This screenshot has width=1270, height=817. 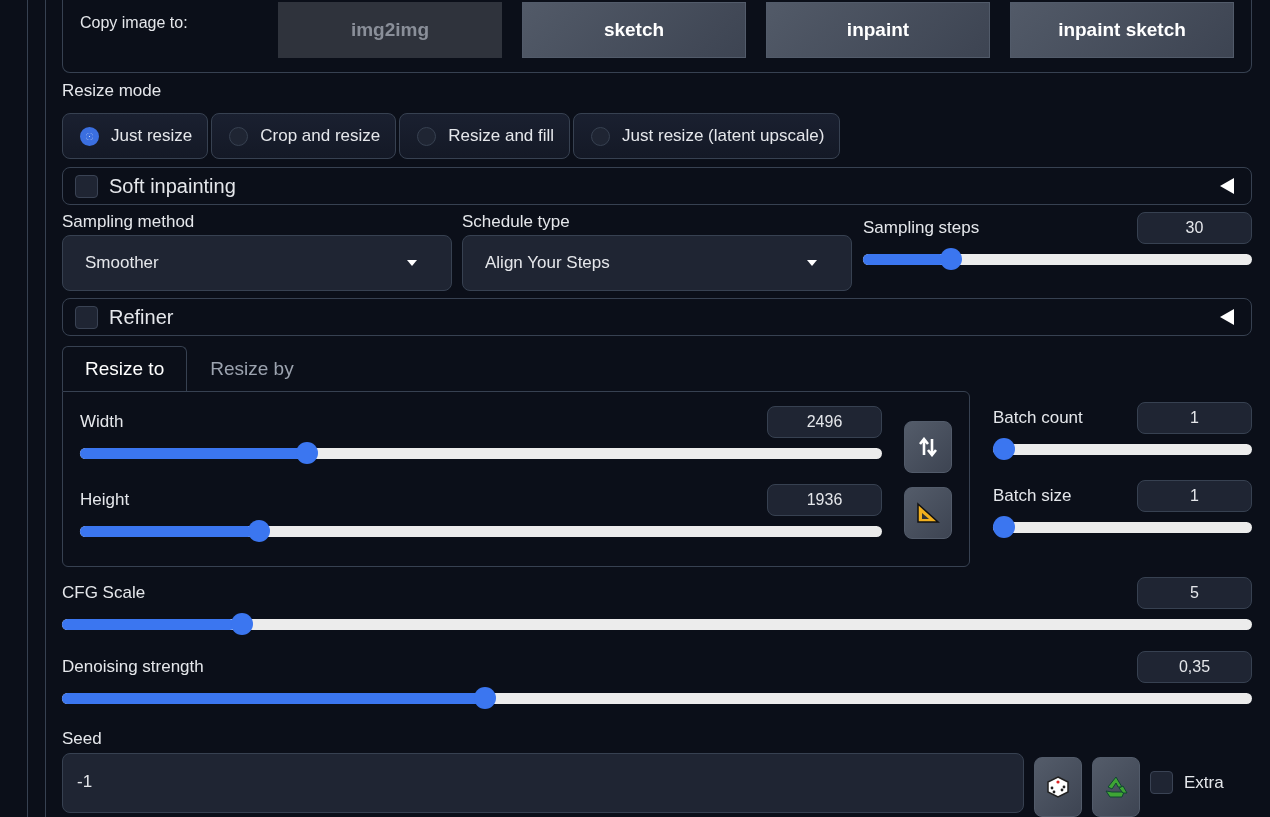 What do you see at coordinates (133, 667) in the screenshot?
I see `field-label: Denoising strength` at bounding box center [133, 667].